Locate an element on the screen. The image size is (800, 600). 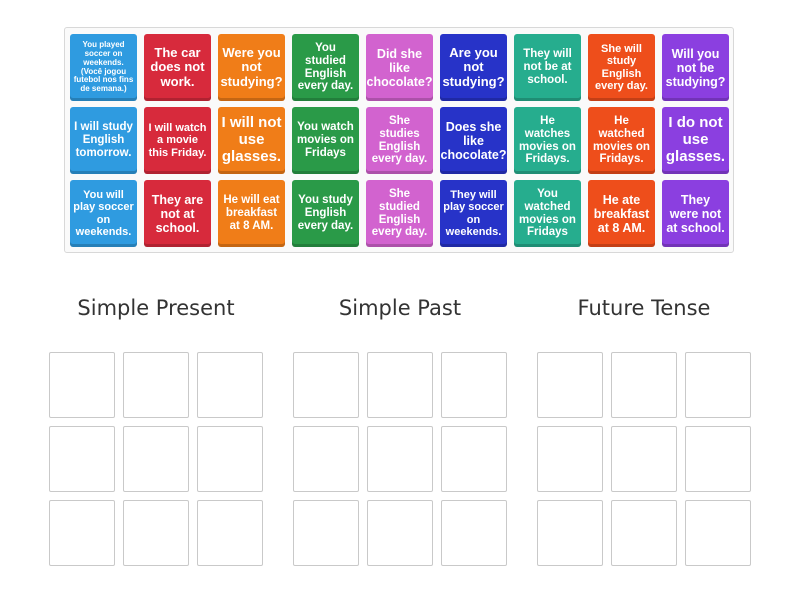
sort-card: Did she like chocolate? is located at coordinates (399, 67).